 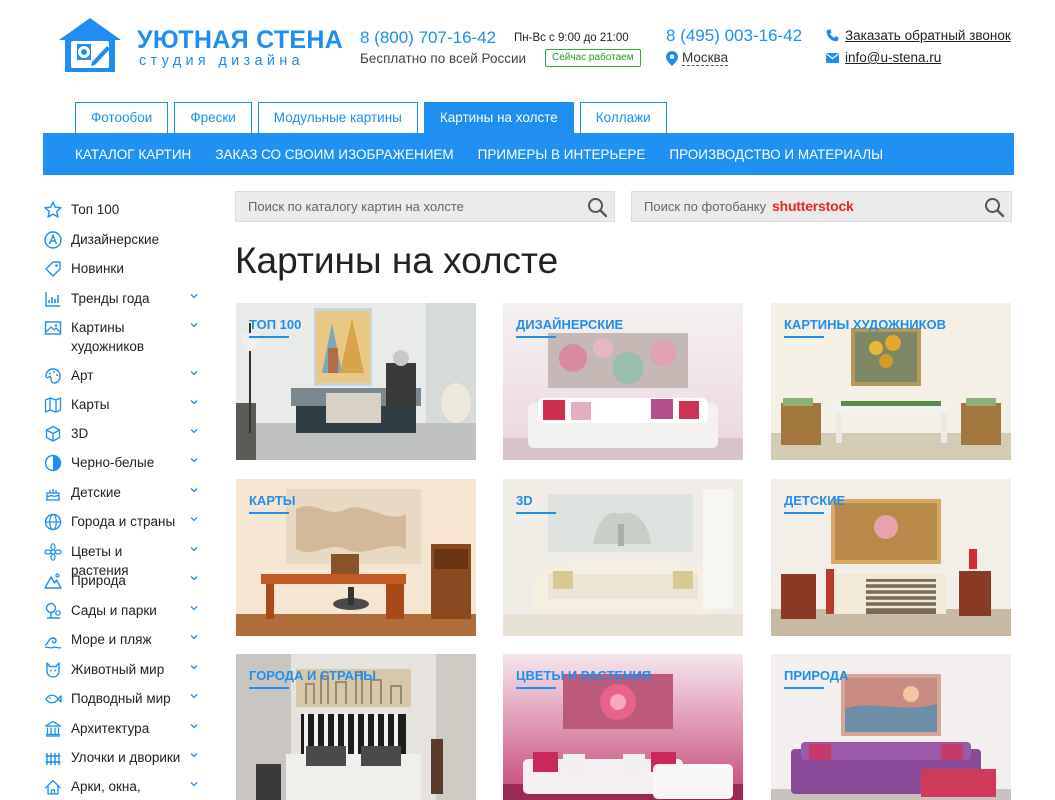 I want to click on sidebar-item-black-white: Черно-белые, so click(x=125, y=463).